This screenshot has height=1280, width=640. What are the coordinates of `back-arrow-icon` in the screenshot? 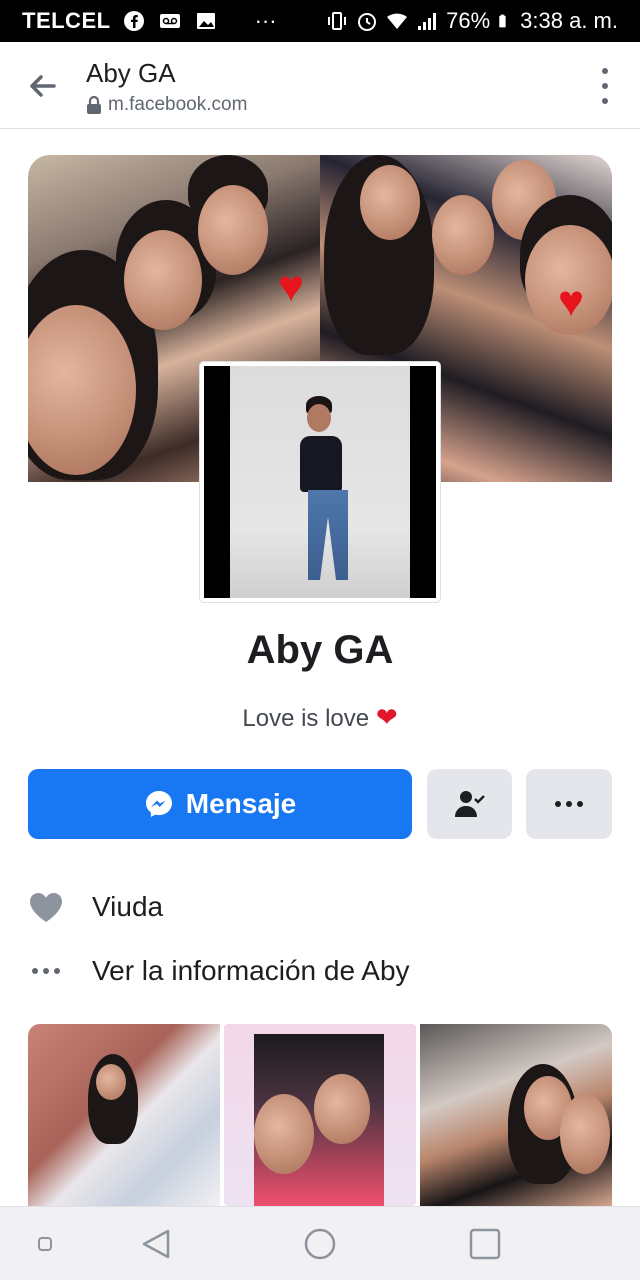 It's located at (42, 86).